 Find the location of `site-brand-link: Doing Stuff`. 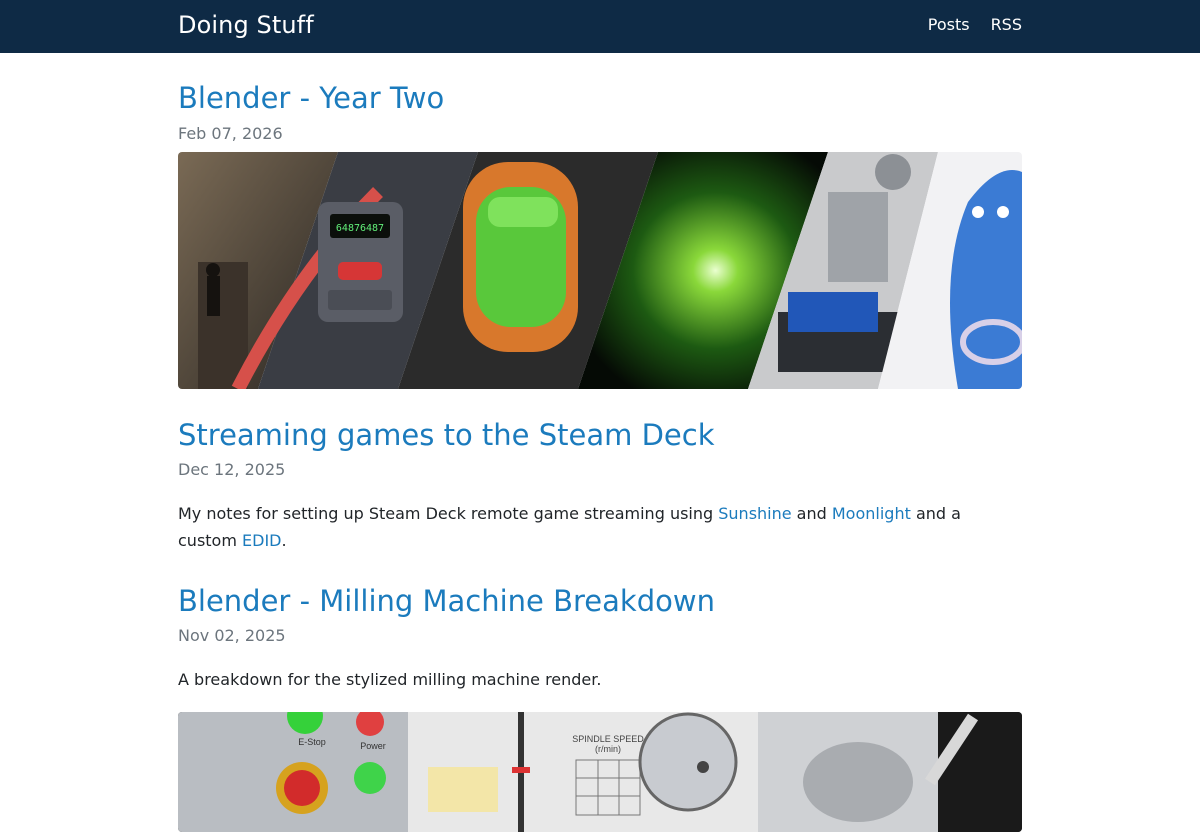

site-brand-link: Doing Stuff is located at coordinates (246, 25).